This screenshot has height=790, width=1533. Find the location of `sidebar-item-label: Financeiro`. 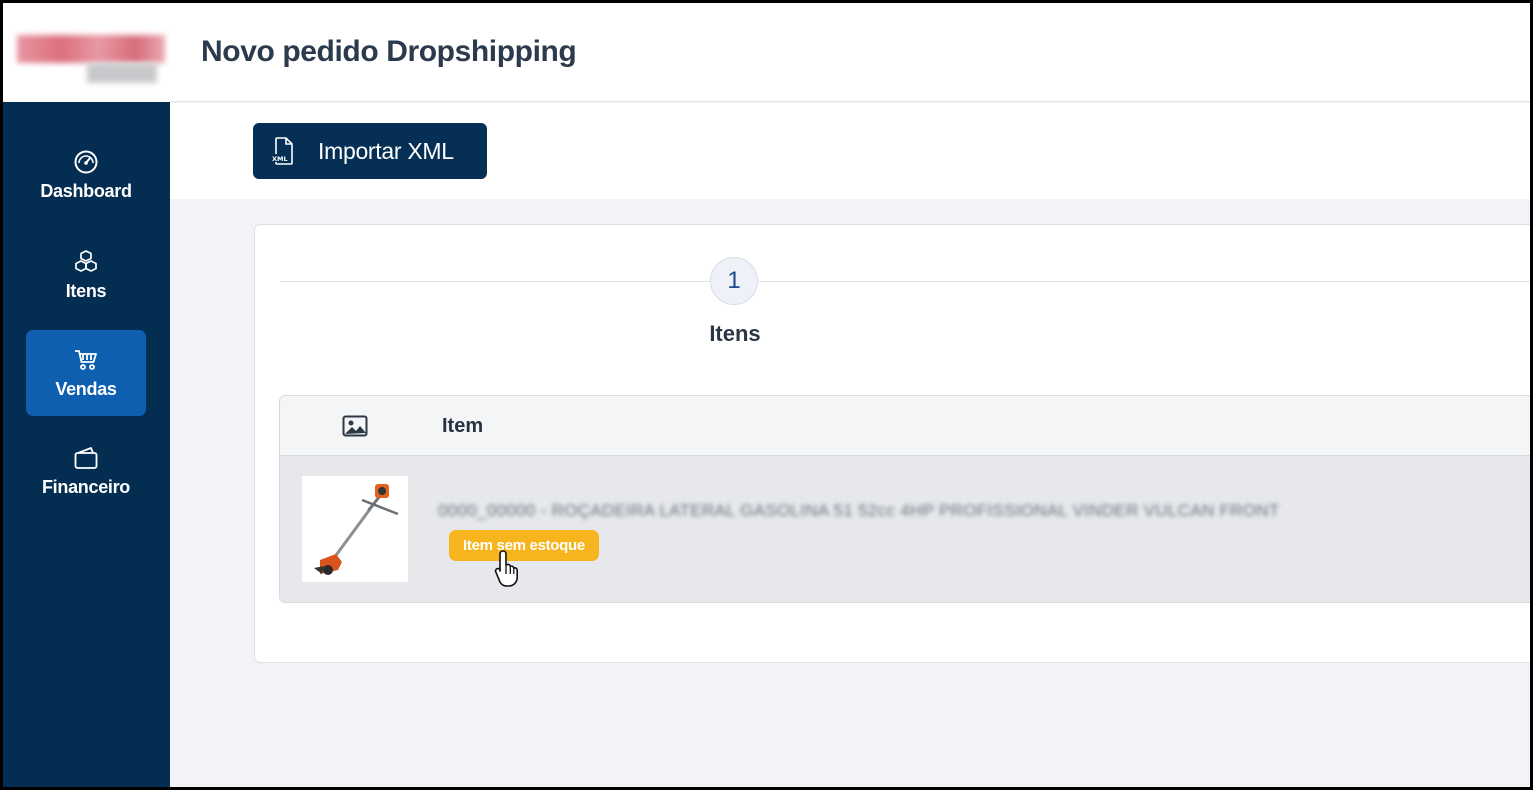

sidebar-item-label: Financeiro is located at coordinates (86, 486).